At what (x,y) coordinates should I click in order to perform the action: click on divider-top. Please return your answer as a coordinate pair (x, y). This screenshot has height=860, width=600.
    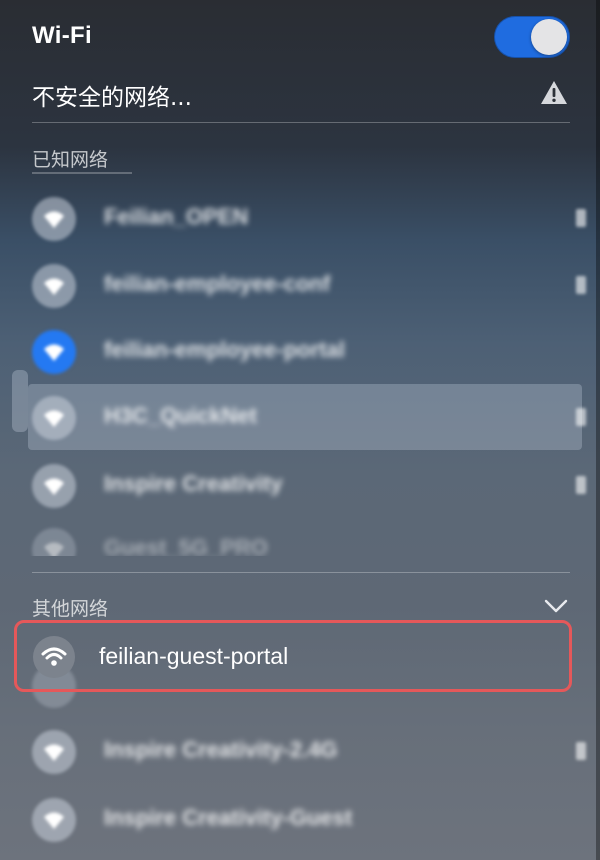
    Looking at the image, I should click on (301, 122).